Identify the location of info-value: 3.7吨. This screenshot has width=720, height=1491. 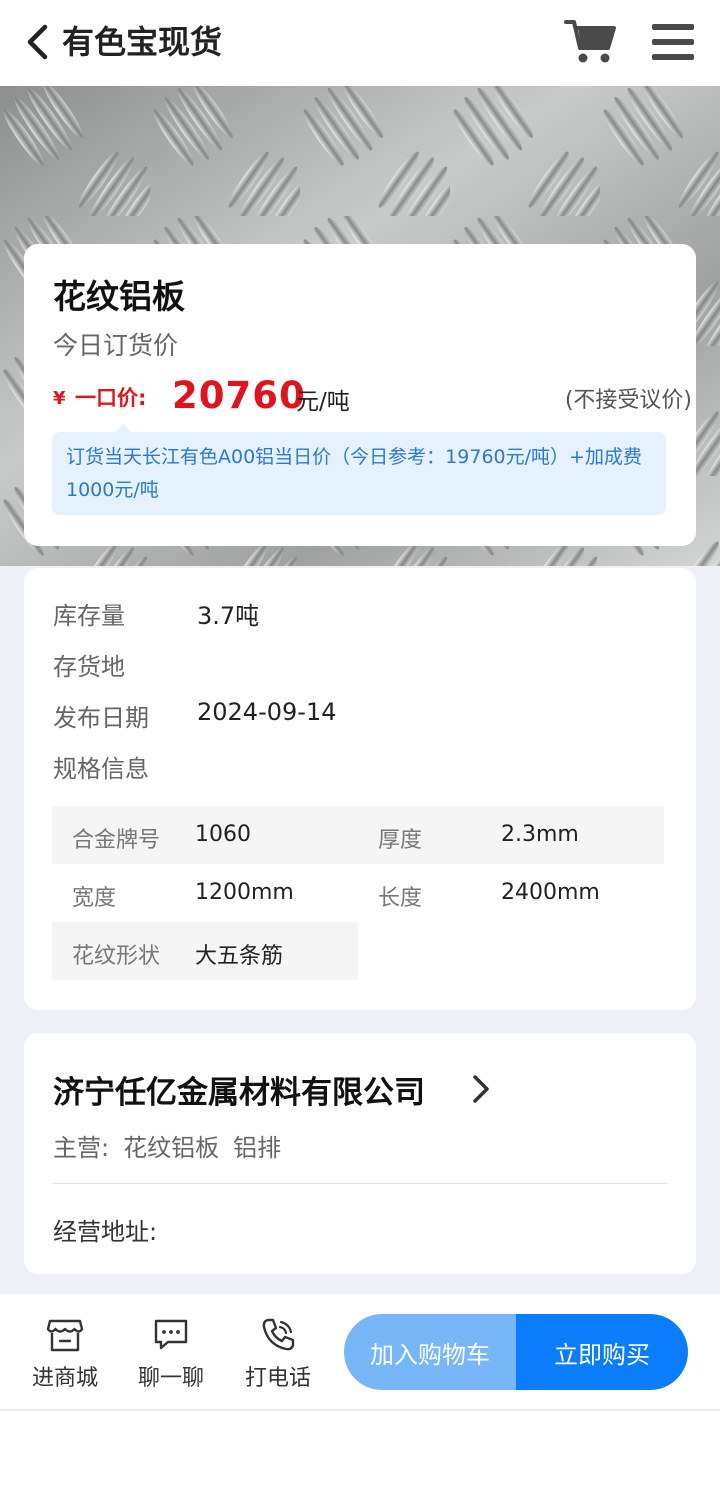
(228, 616).